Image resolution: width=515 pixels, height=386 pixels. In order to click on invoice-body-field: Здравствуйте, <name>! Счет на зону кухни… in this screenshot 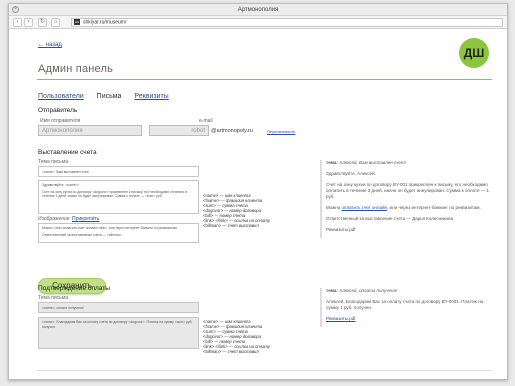, I will do `click(118, 197)`.